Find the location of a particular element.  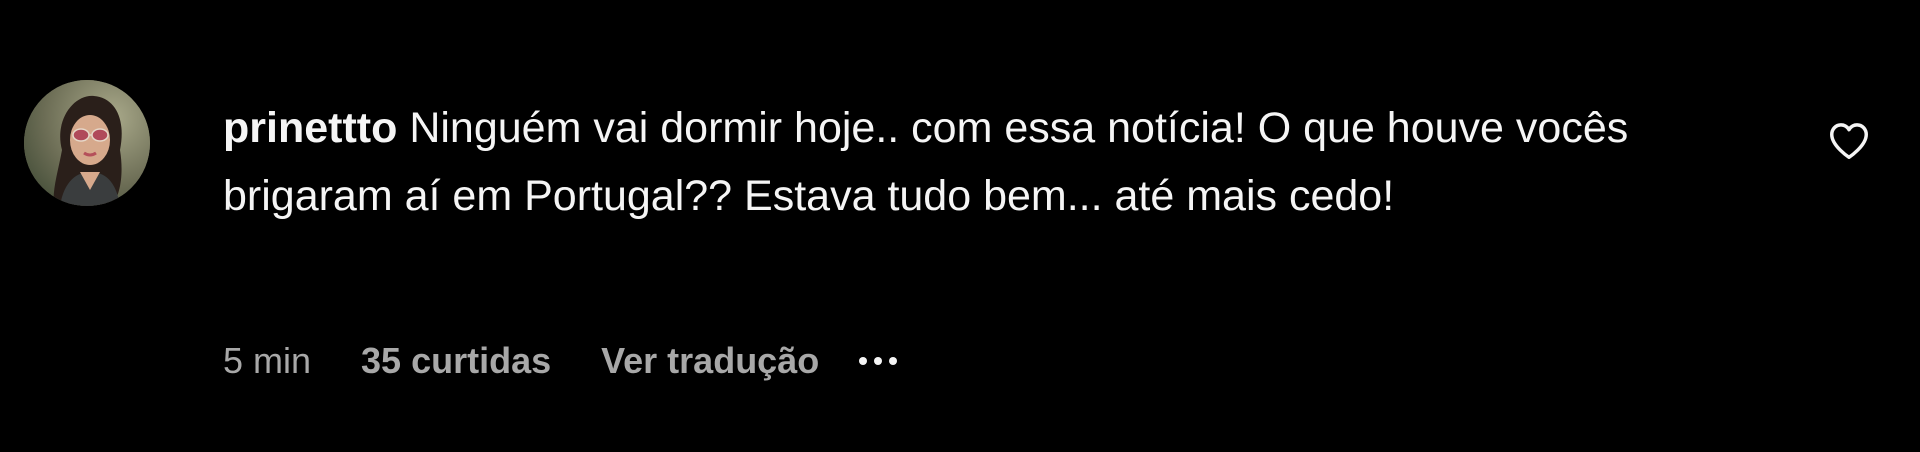

comment-timestamp: 5 min is located at coordinates (267, 360).